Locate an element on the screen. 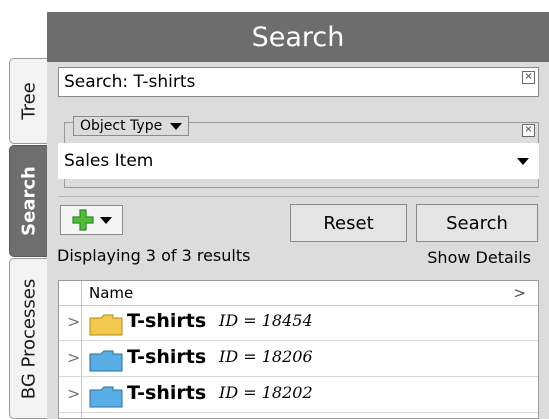 Image resolution: width=549 pixels, height=419 pixels. row-id: ID = 18454 is located at coordinates (266, 320).